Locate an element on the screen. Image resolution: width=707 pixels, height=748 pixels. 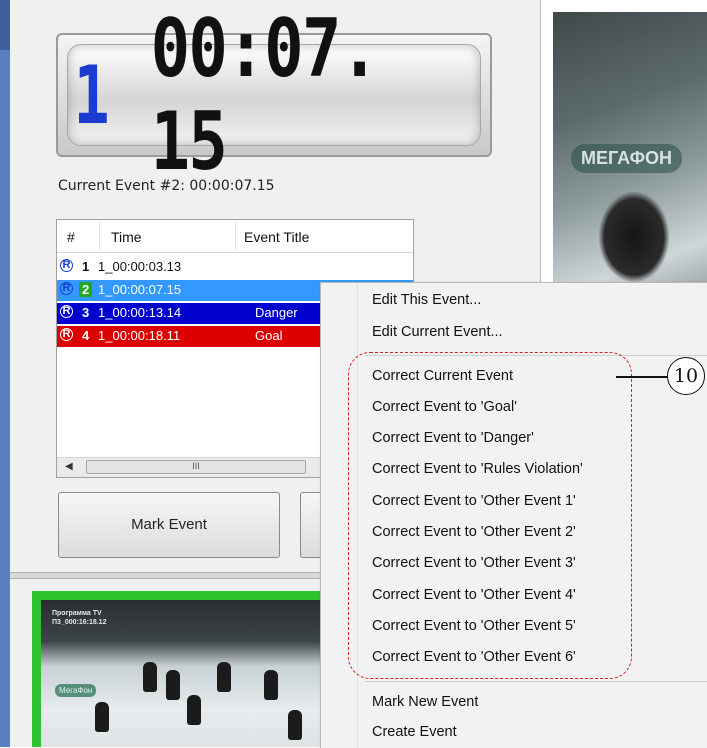
scroll-left-icon: ◀ is located at coordinates (69, 466).